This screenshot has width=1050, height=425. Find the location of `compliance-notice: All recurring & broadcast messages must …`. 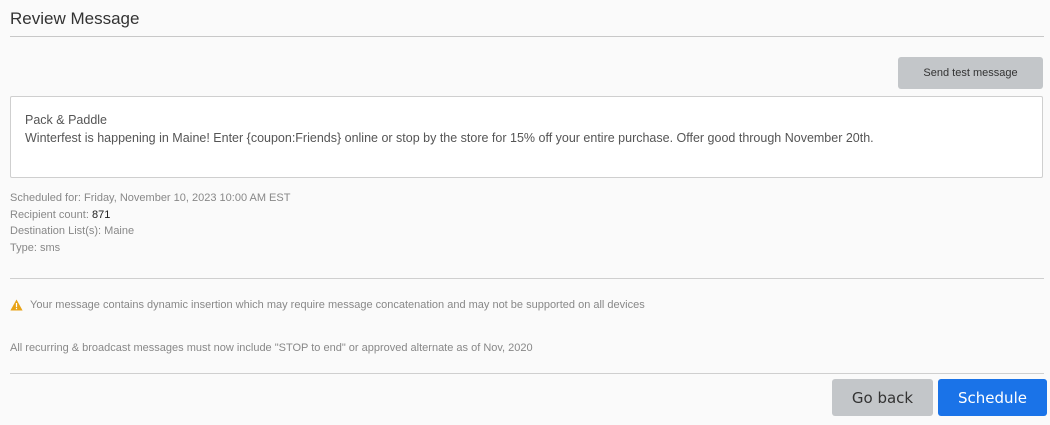

compliance-notice: All recurring & broadcast messages must … is located at coordinates (271, 348).